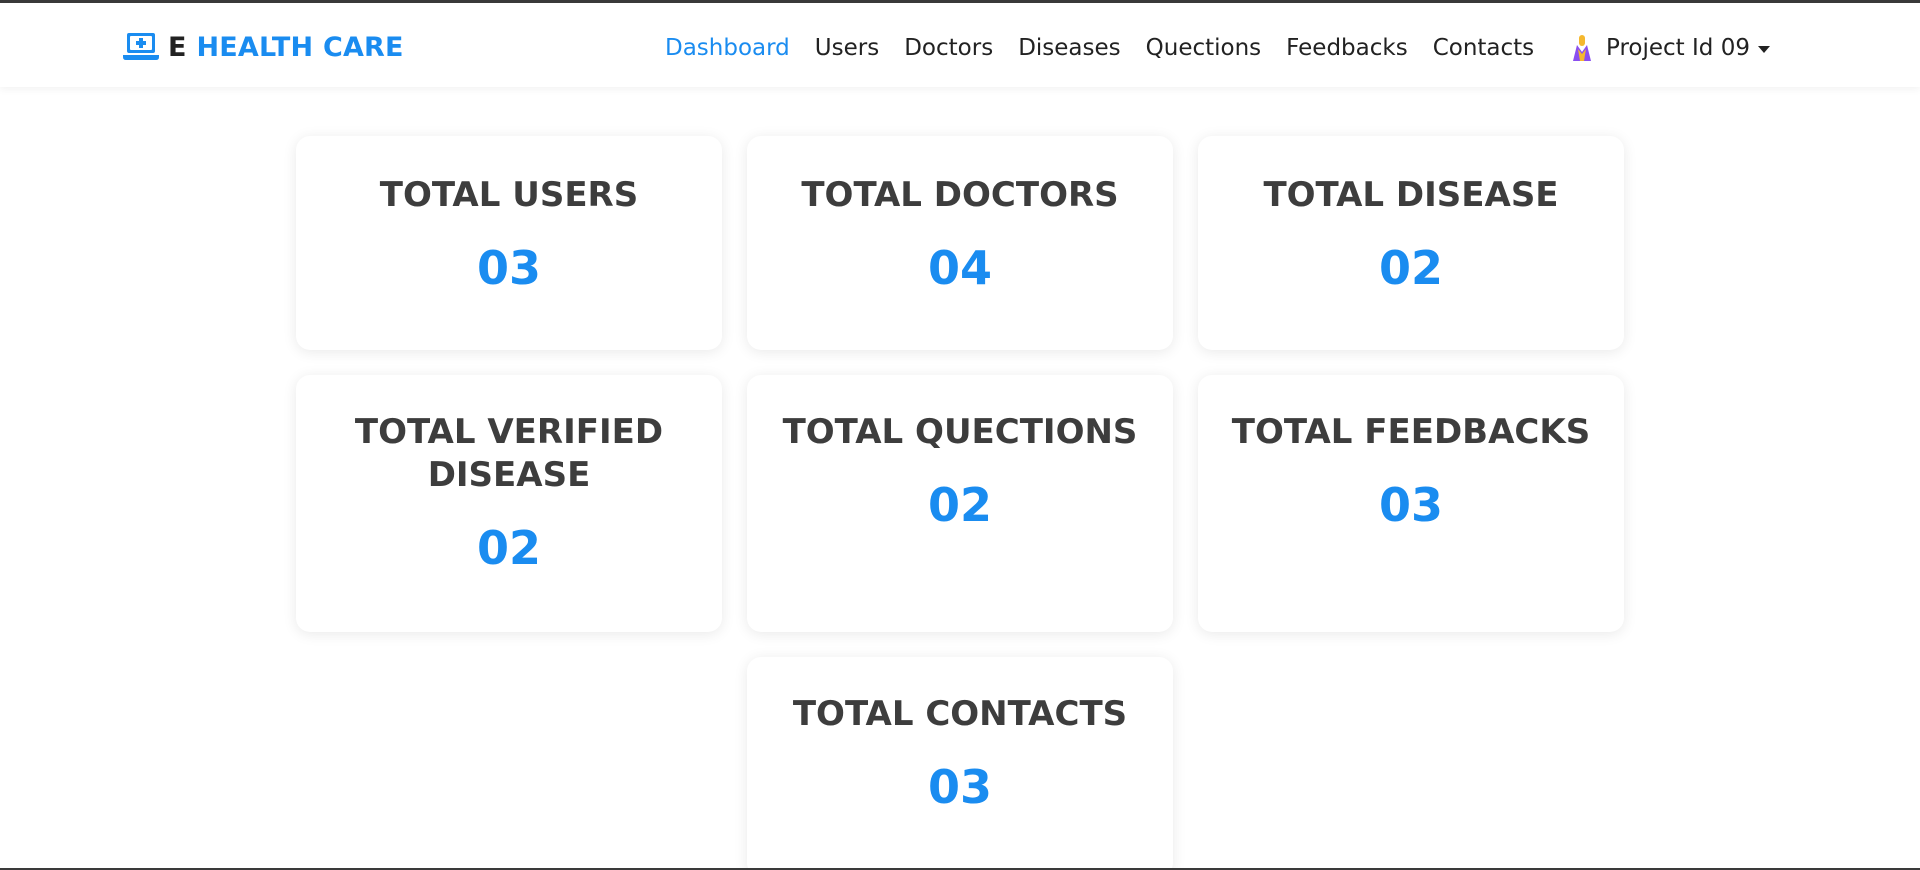 This screenshot has width=1920, height=870. Describe the element at coordinates (1069, 48) in the screenshot. I see `nav-item-diseases: Diseases` at that location.